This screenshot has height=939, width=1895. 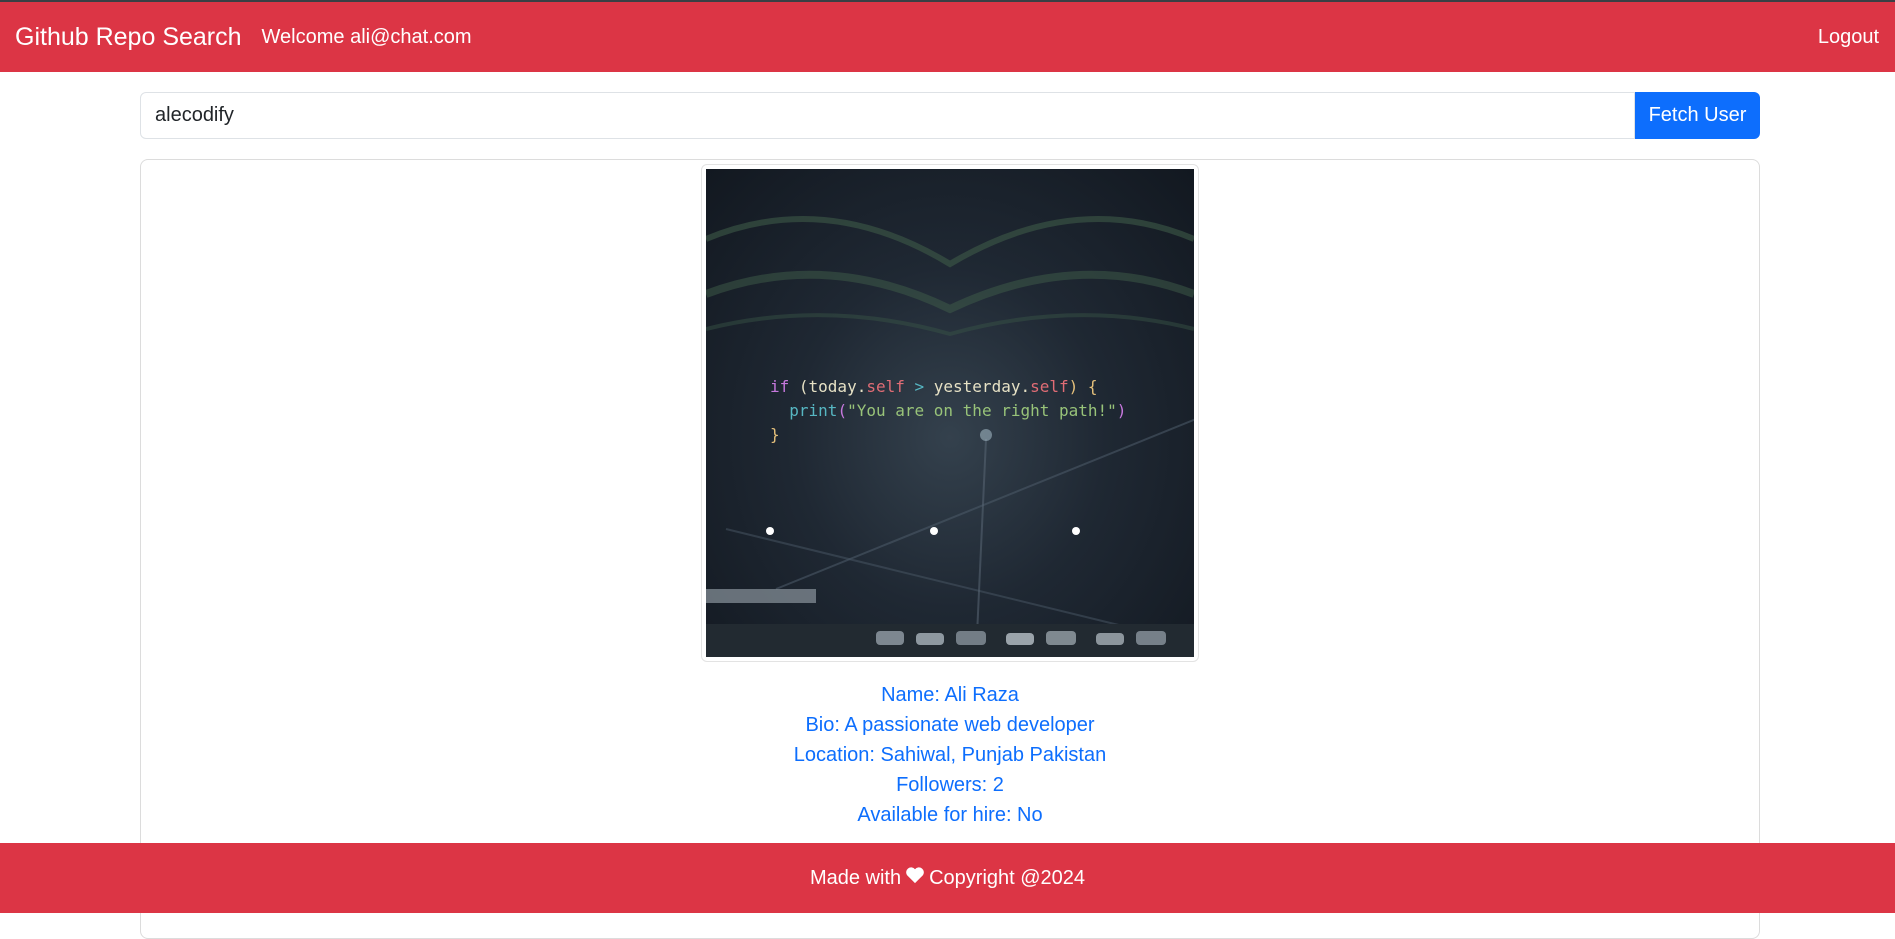 I want to click on code-token: "You are on the right path!", so click(x=982, y=410).